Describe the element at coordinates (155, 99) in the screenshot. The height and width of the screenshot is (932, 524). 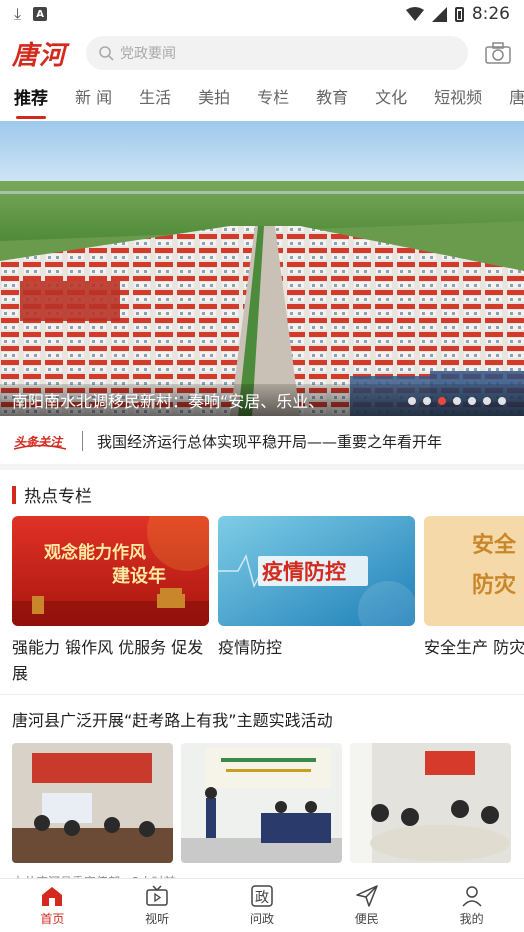
I see `tab-life: 生活` at that location.